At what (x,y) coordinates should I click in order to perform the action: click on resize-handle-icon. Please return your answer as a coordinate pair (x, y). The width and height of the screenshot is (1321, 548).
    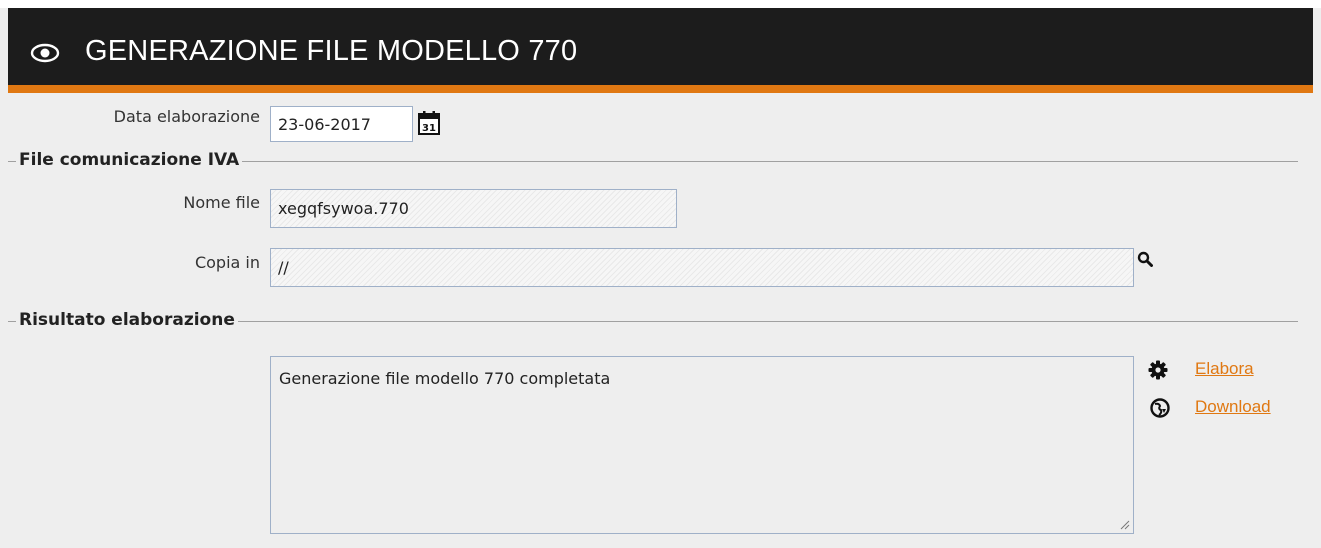
    Looking at the image, I should click on (1125, 525).